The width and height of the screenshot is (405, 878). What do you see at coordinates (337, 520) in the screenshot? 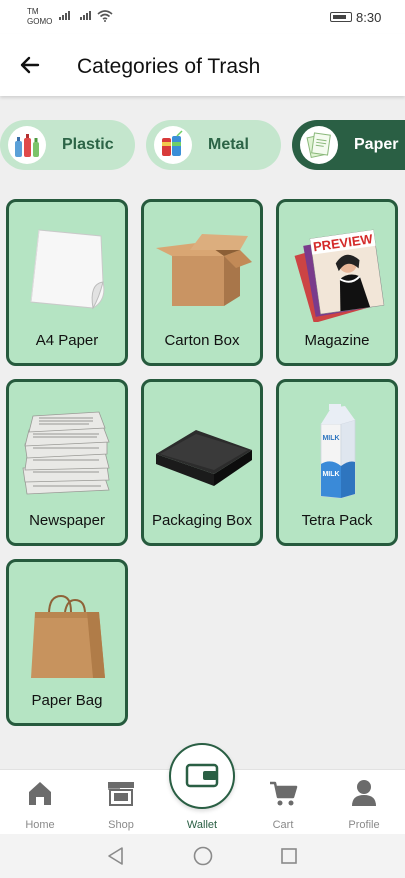
I see `item-label: Tetra Pack` at bounding box center [337, 520].